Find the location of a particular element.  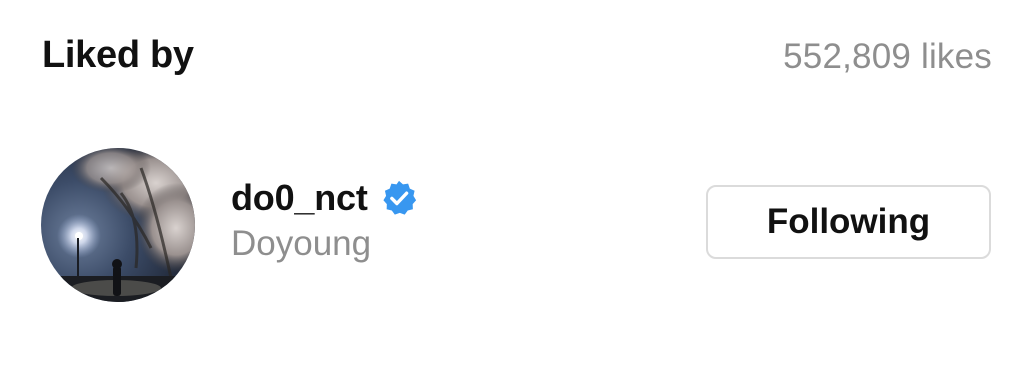

following-button: Following is located at coordinates (848, 222).